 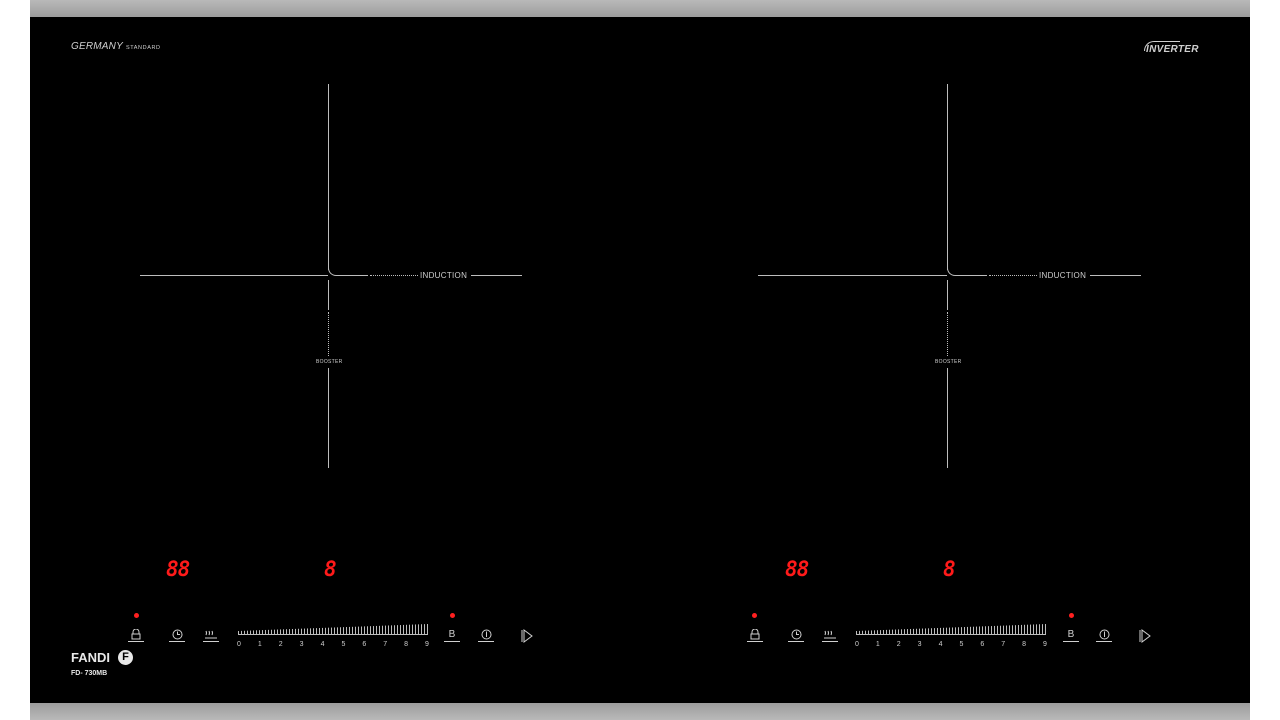 I want to click on bottom-rim, so click(x=640, y=711).